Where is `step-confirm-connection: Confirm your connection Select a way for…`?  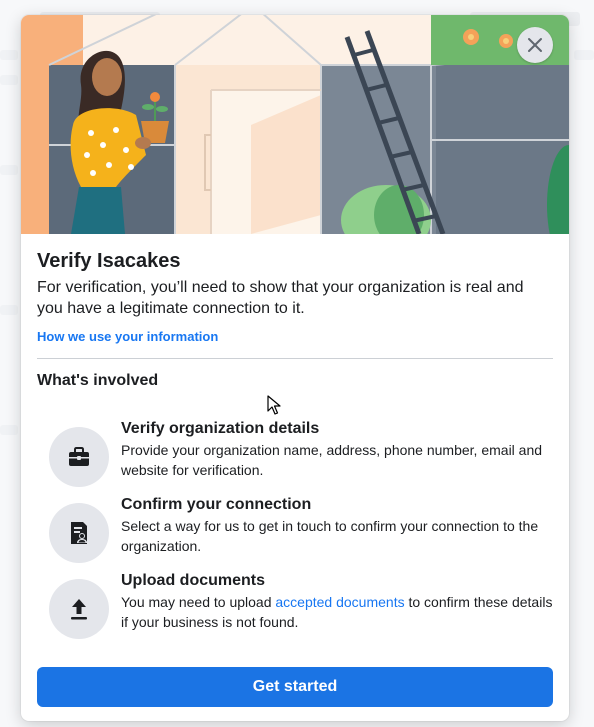
step-confirm-connection: Confirm your connection Select a way for… is located at coordinates (295, 525).